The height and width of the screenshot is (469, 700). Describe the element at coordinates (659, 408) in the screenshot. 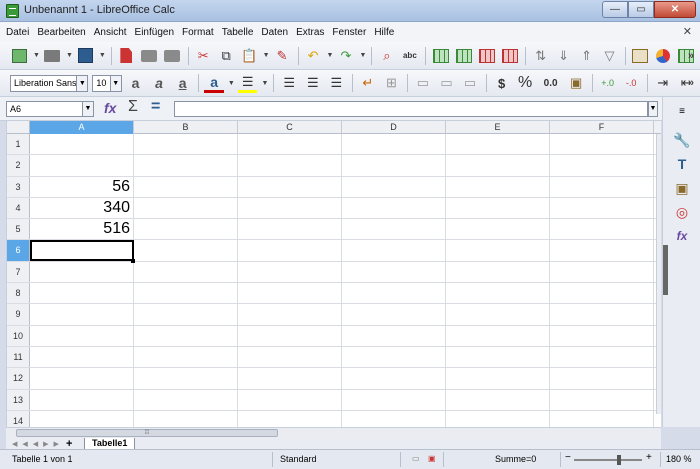

I see `scroll-down-icon: ▼` at that location.